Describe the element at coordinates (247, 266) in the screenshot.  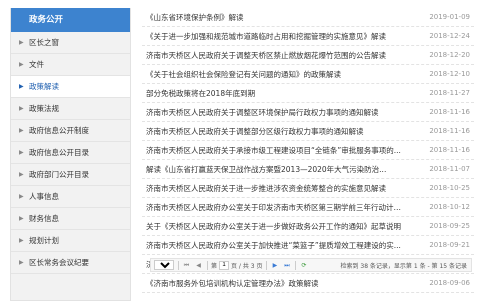
I see `total-pages: 页 / 共 3 页` at that location.